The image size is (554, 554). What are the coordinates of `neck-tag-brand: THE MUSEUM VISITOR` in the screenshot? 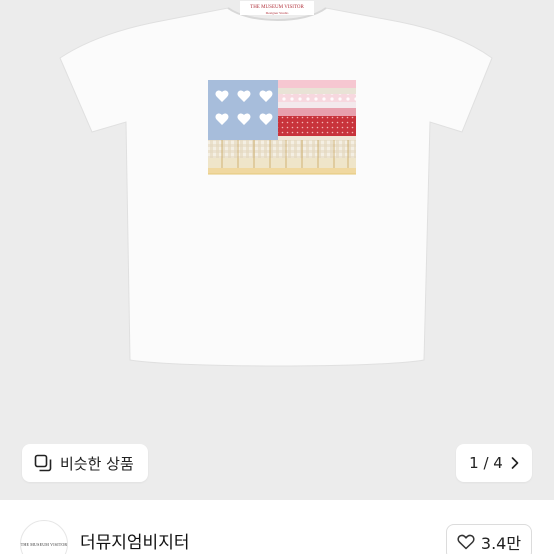 It's located at (277, 7).